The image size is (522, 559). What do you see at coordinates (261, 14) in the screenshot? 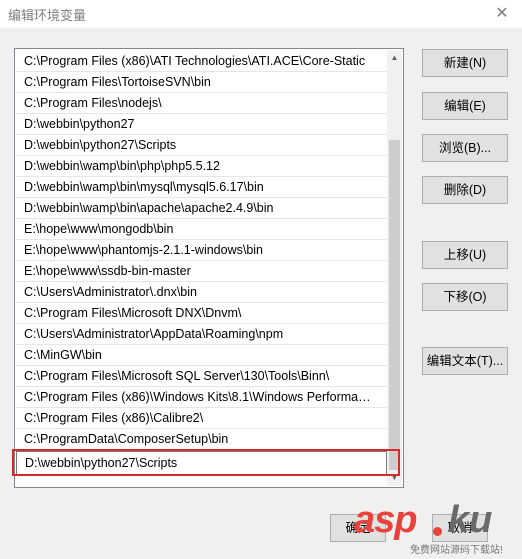
I see `title-bar: 编辑环境变量 ✕` at bounding box center [261, 14].